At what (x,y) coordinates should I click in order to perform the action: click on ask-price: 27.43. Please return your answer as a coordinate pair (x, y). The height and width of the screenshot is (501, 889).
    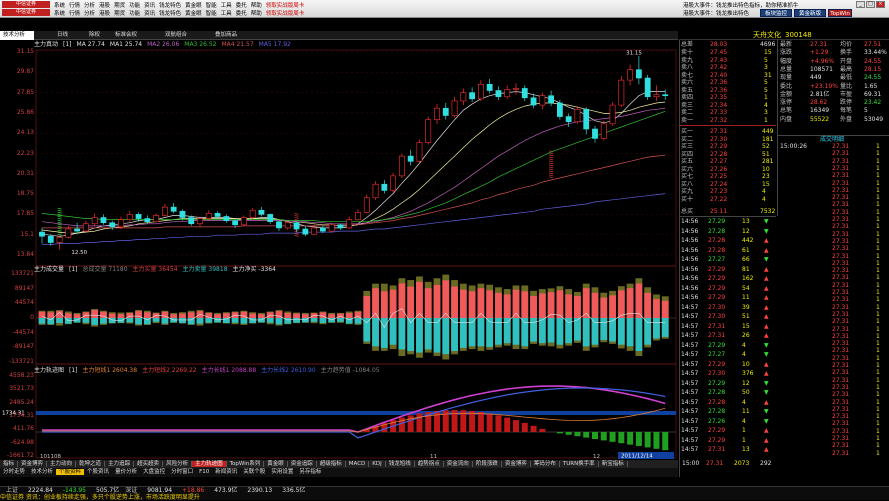
    Looking at the image, I should click on (719, 60).